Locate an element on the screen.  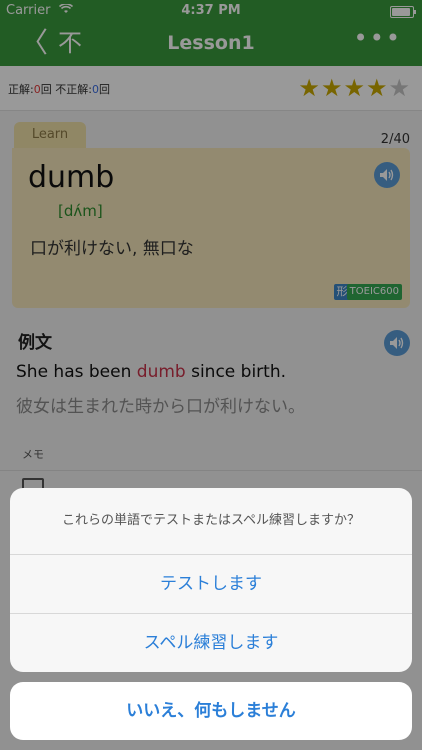
spelling-practice-button: スペル練習します is located at coordinates (211, 643).